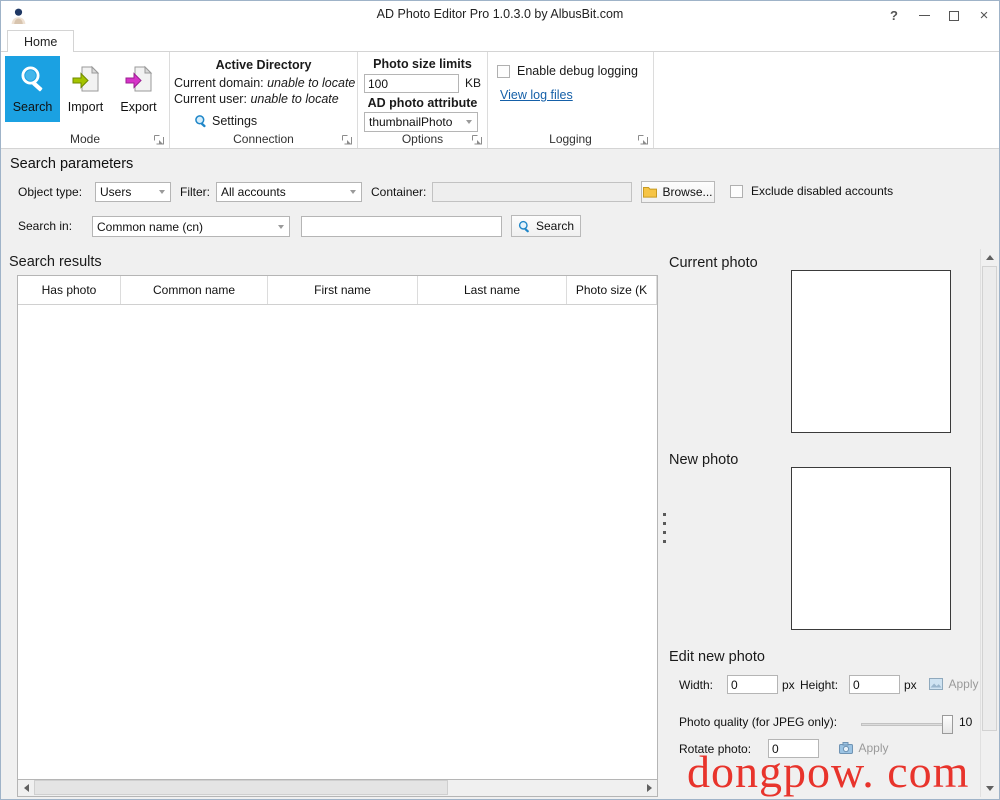 The height and width of the screenshot is (800, 1000). I want to click on ad-photo-attribute-value: thumbnailPhoto, so click(411, 122).